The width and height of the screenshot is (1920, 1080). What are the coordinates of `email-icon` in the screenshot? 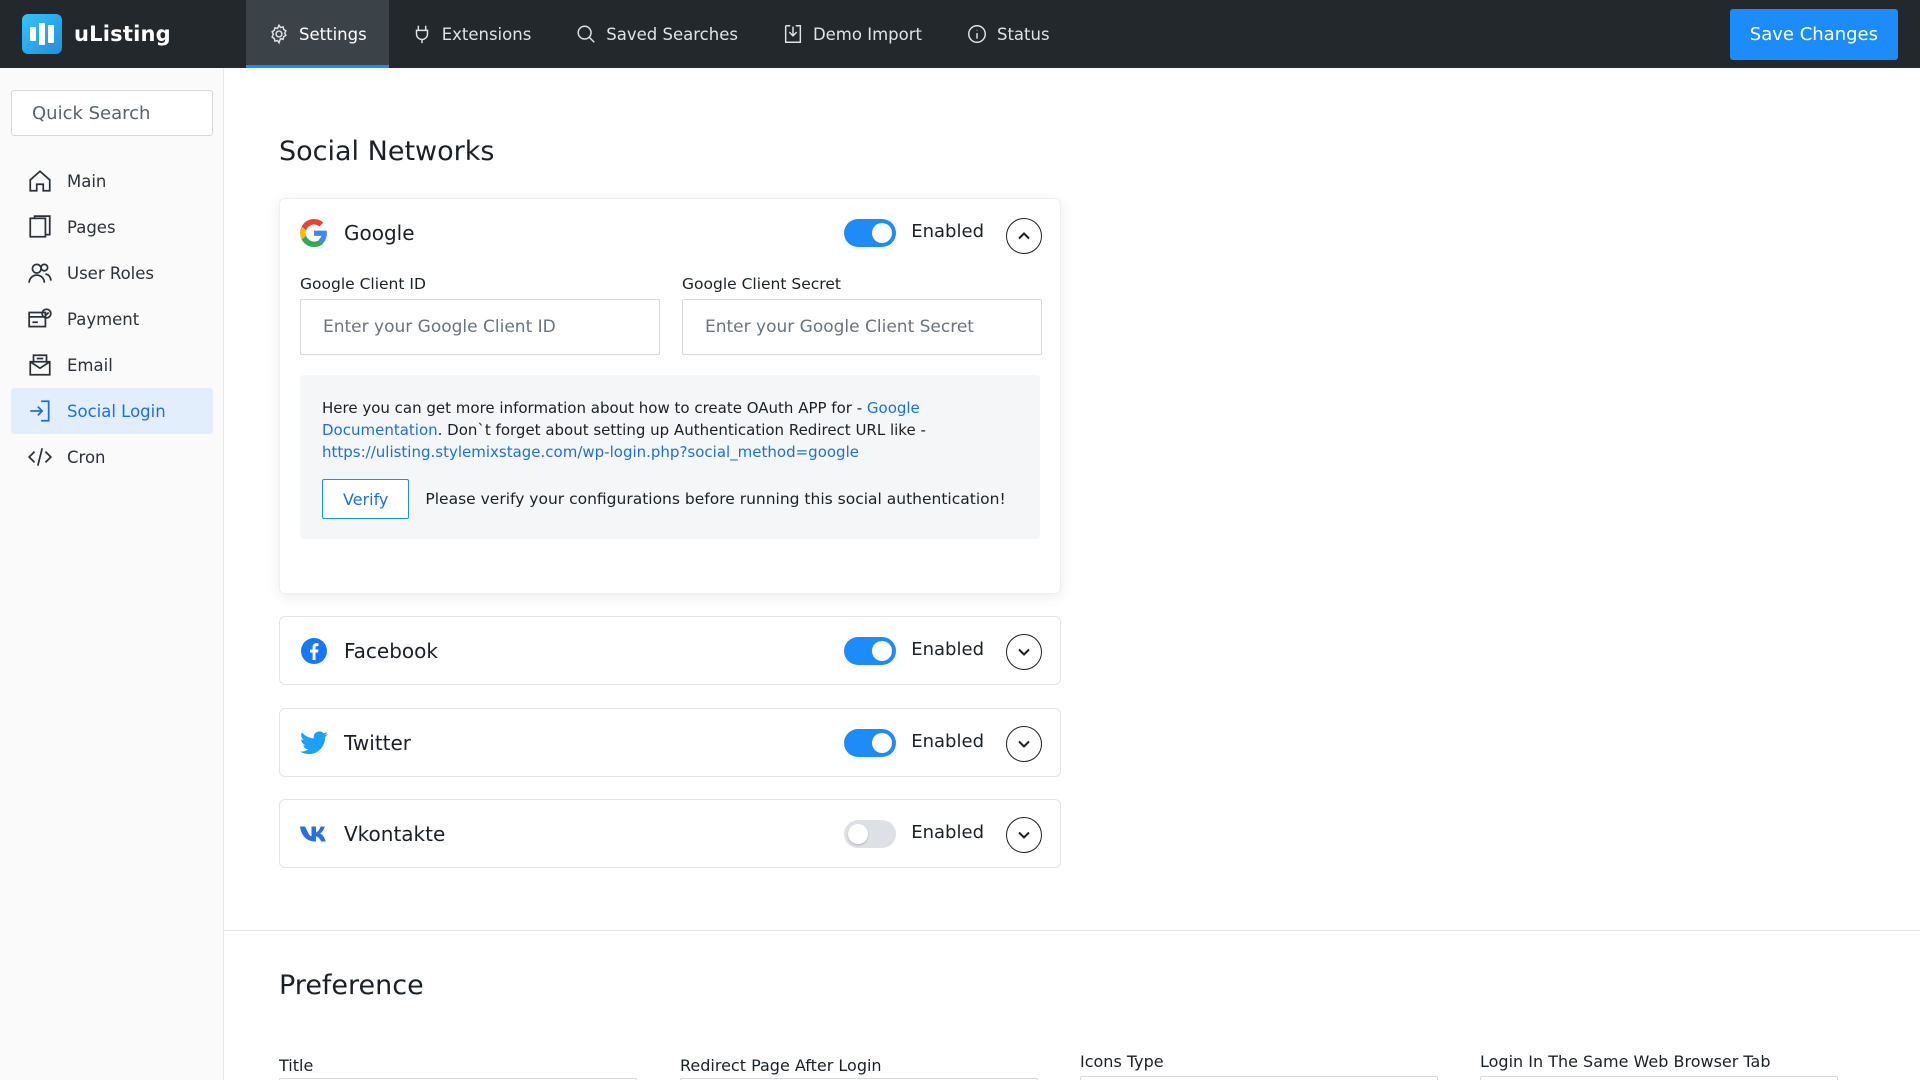 It's located at (40, 365).